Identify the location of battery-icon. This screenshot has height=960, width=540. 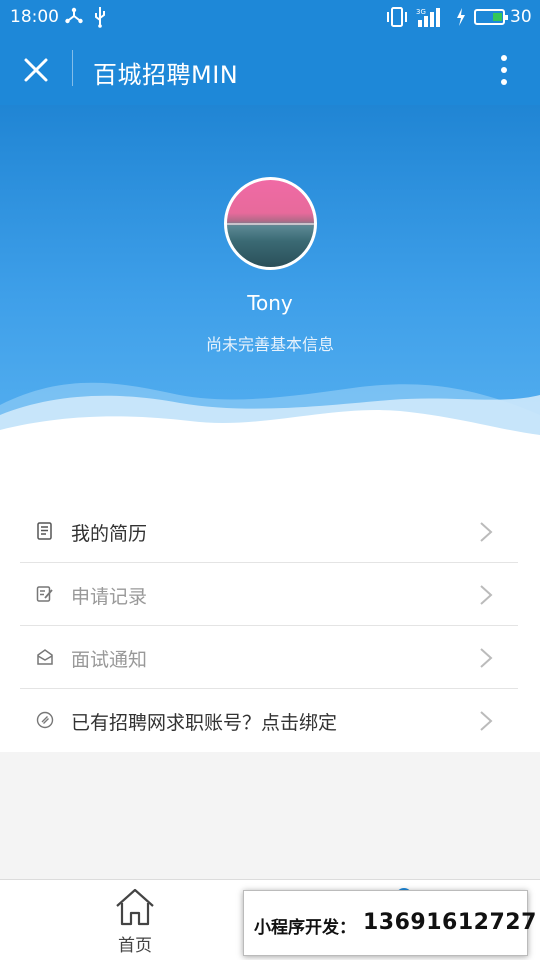
(491, 17).